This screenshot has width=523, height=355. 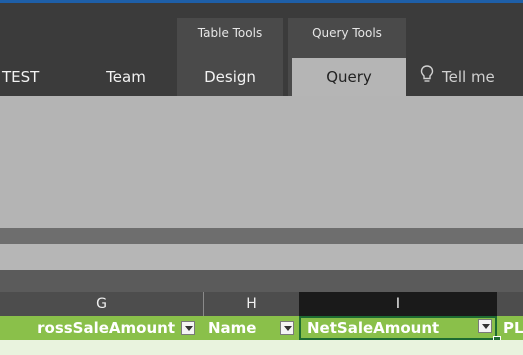 What do you see at coordinates (230, 33) in the screenshot?
I see `table-tools-label: Table Tools` at bounding box center [230, 33].